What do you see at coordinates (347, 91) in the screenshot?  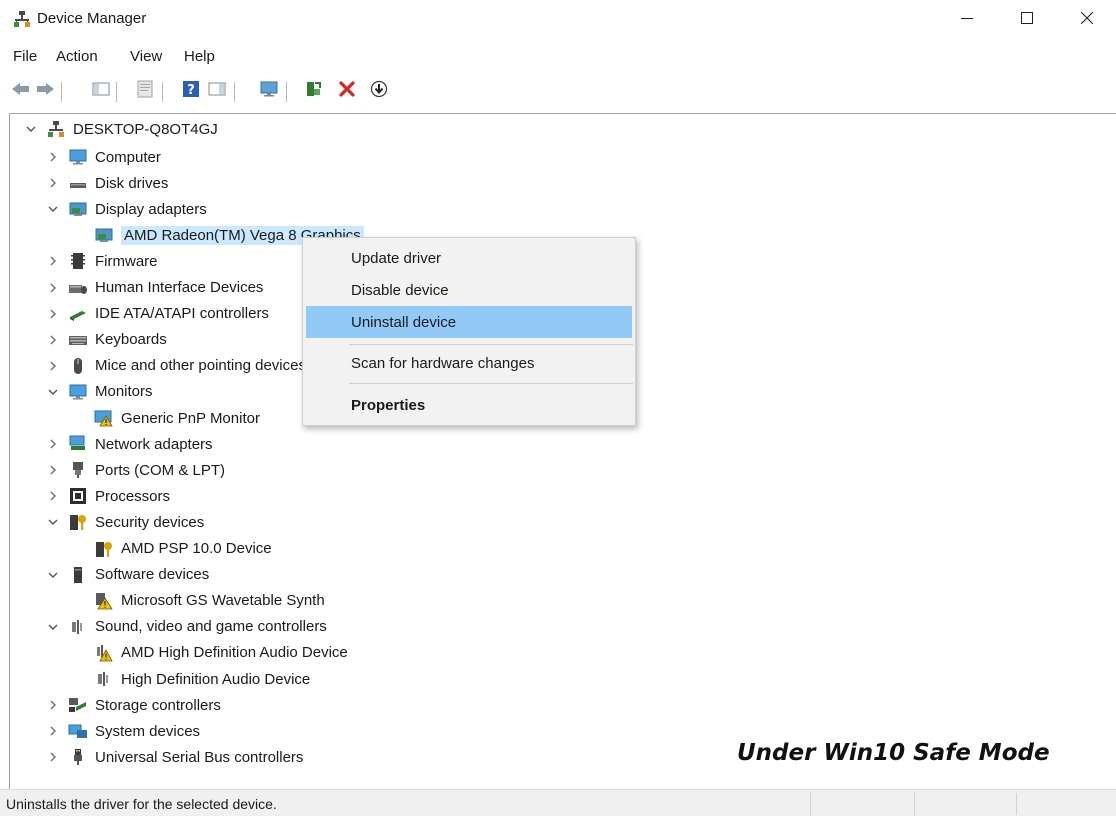 I see `uninstall-button` at bounding box center [347, 91].